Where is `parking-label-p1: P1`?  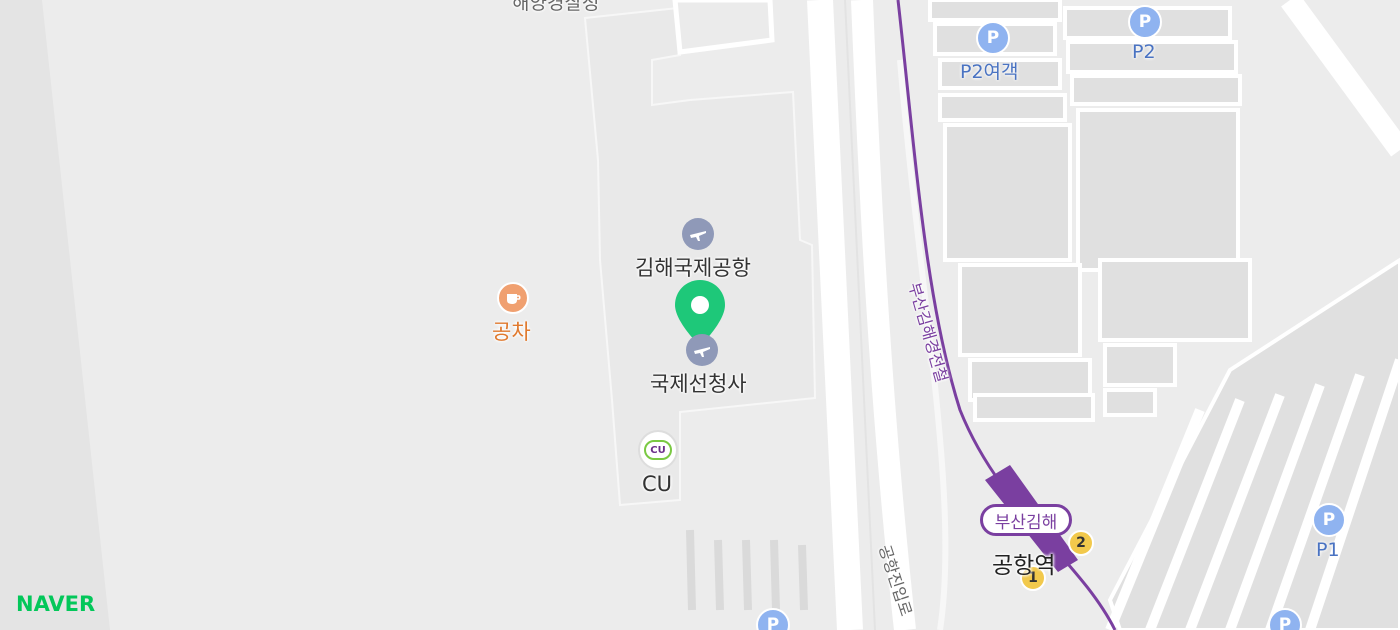 parking-label-p1: P1 is located at coordinates (1328, 550).